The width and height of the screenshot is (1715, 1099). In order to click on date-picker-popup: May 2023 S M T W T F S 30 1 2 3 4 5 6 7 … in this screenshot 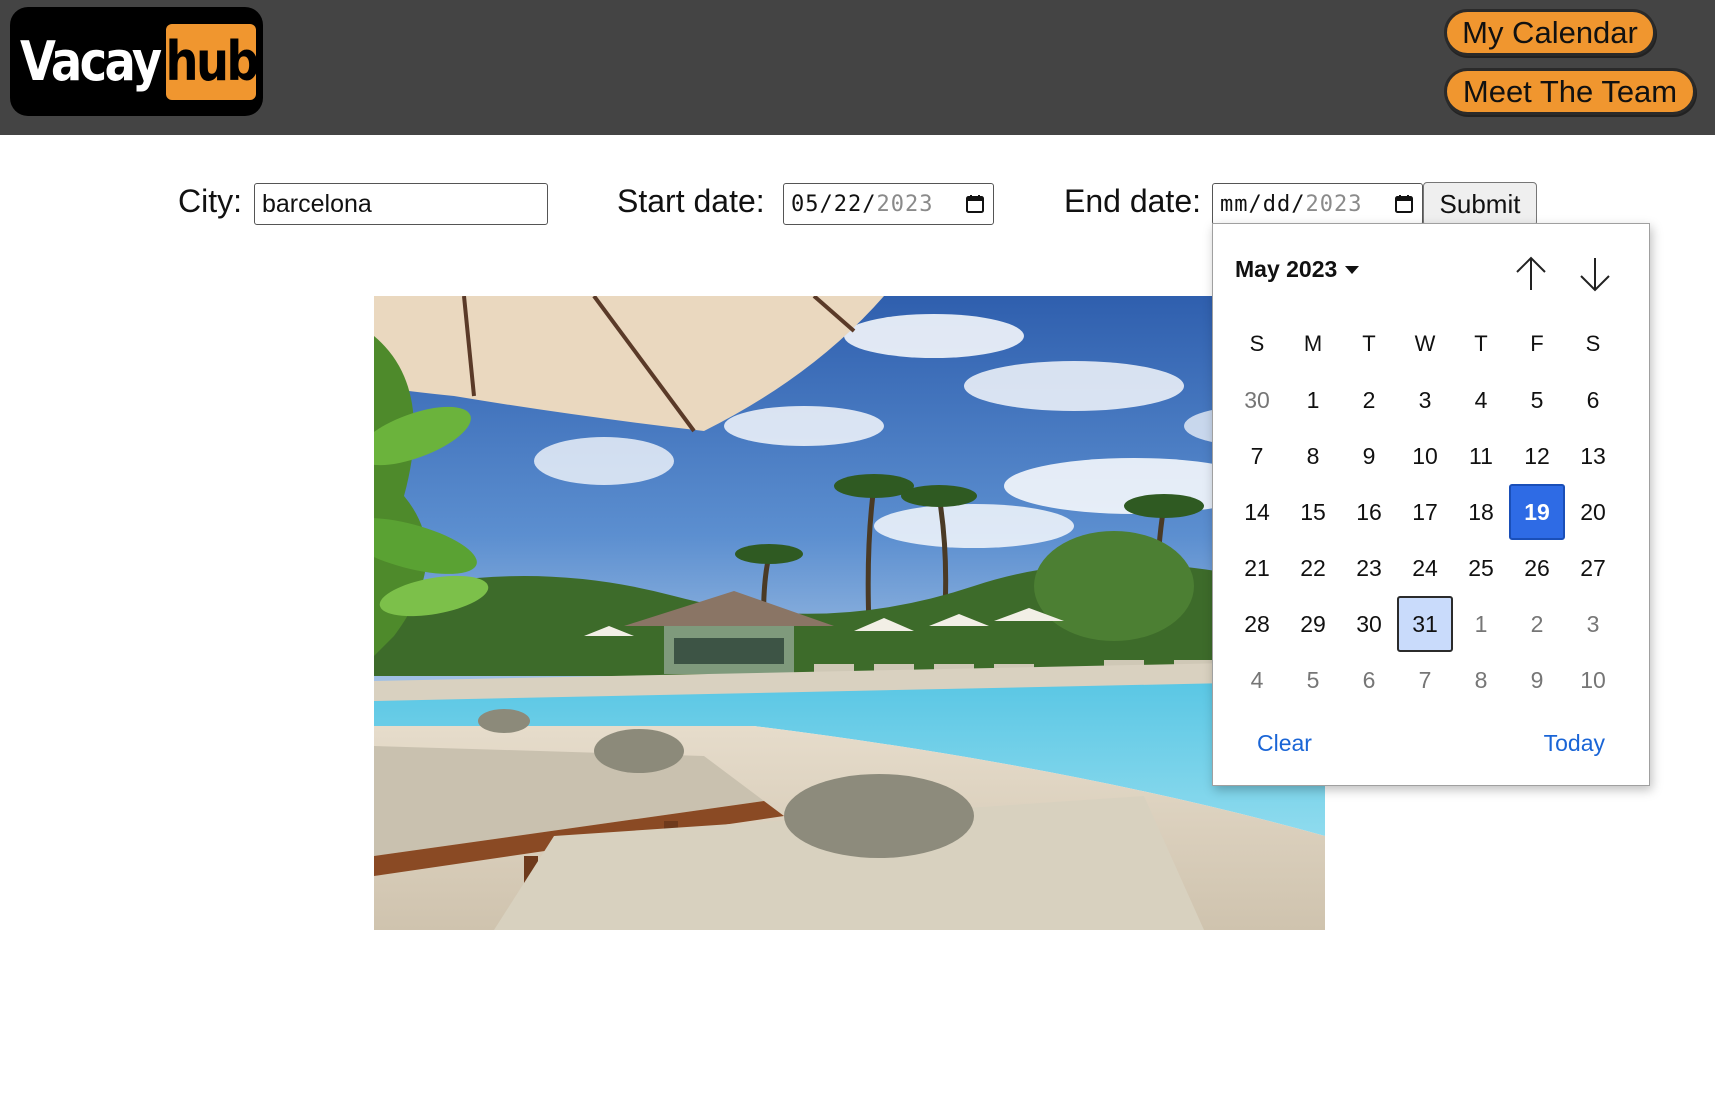, I will do `click(1431, 504)`.